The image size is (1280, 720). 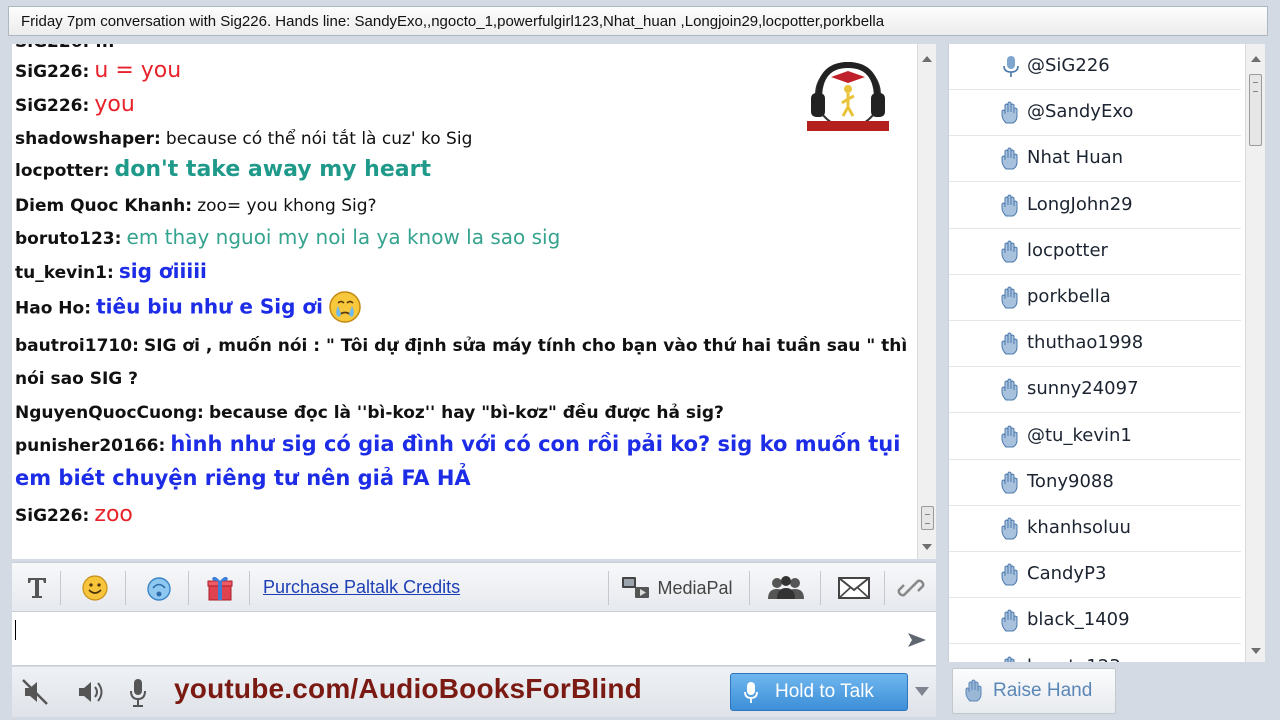 I want to click on user-list-item: porkbella, so click(x=1097, y=298).